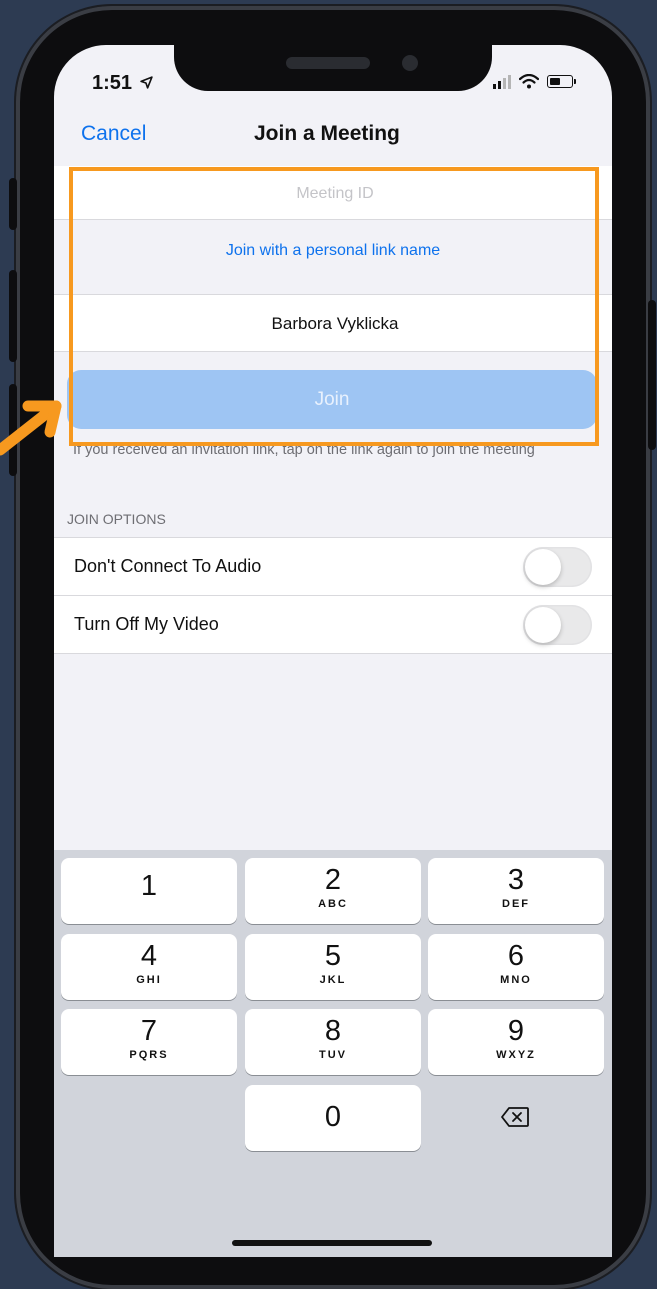  I want to click on silent-switch, so click(13, 204).